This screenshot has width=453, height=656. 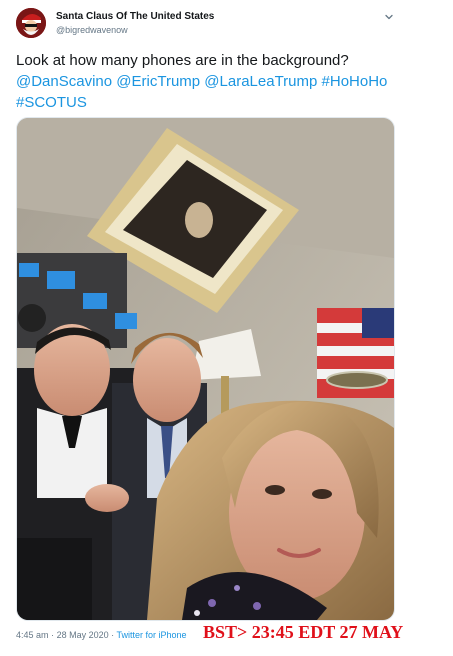 What do you see at coordinates (92, 30) in the screenshot?
I see `user-handle: @bigredwavenow` at bounding box center [92, 30].